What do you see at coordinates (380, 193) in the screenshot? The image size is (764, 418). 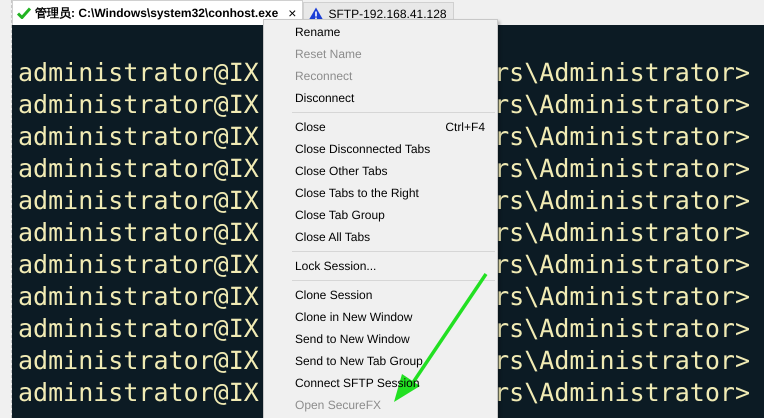 I see `menu-item: Close Tabs to the Right` at bounding box center [380, 193].